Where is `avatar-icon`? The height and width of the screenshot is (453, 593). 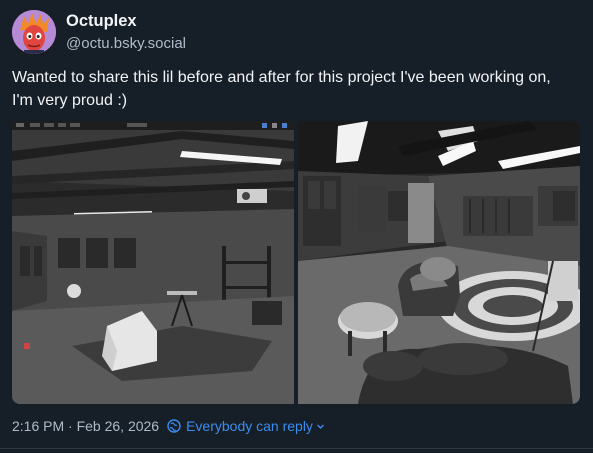 avatar-icon is located at coordinates (34, 32).